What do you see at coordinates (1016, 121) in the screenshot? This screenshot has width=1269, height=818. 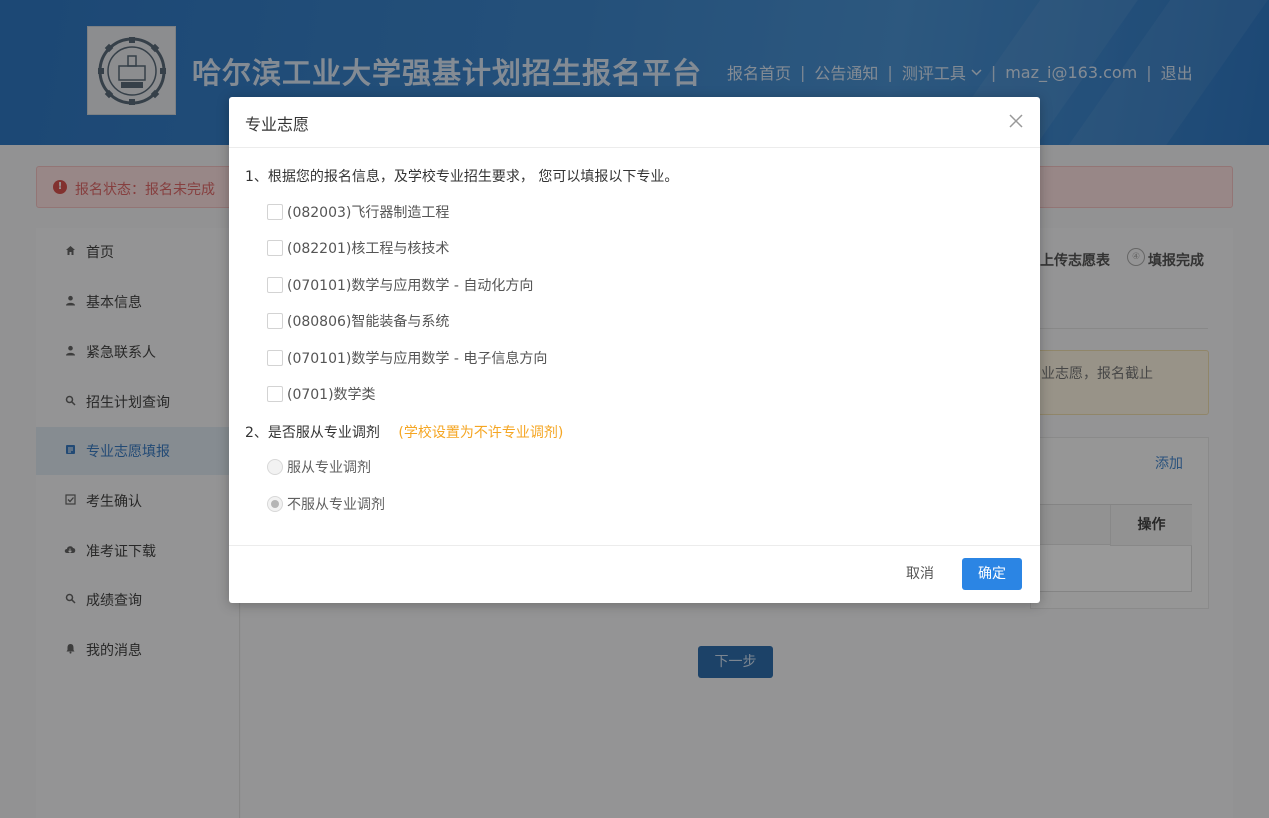 I see `close-icon` at bounding box center [1016, 121].